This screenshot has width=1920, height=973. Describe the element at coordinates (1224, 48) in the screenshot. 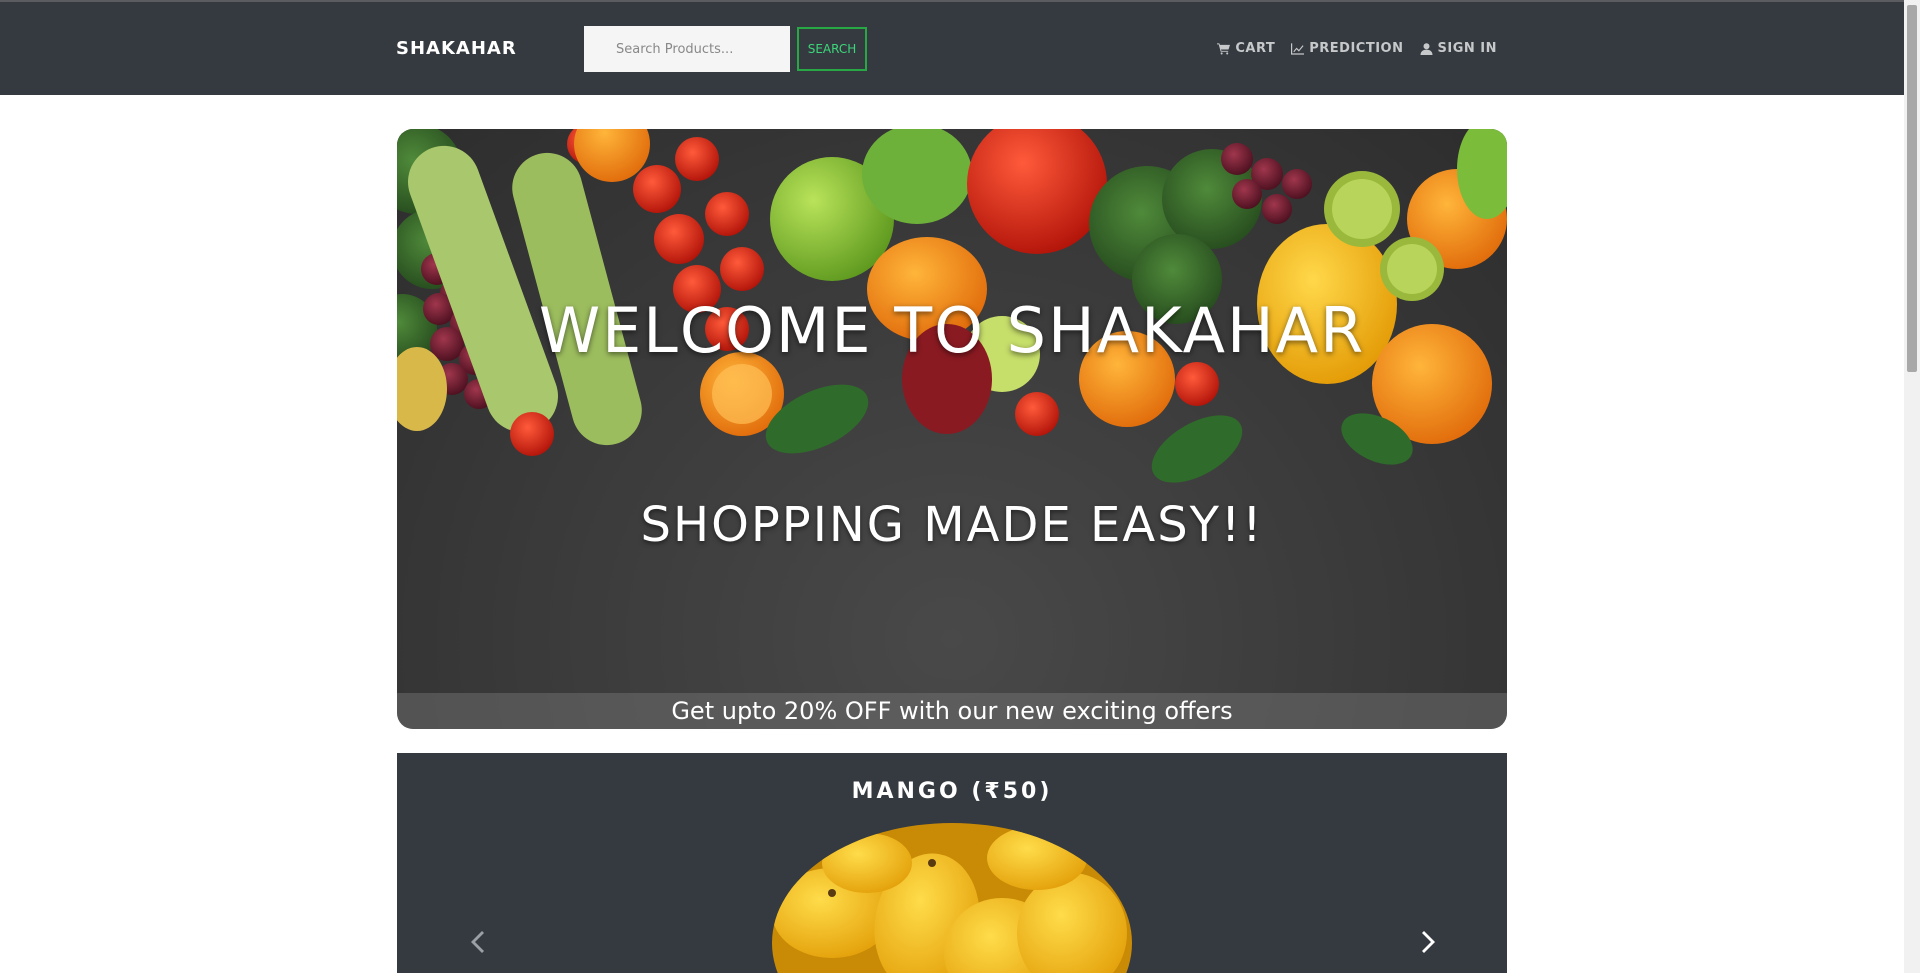

I see `cart-icon` at that location.